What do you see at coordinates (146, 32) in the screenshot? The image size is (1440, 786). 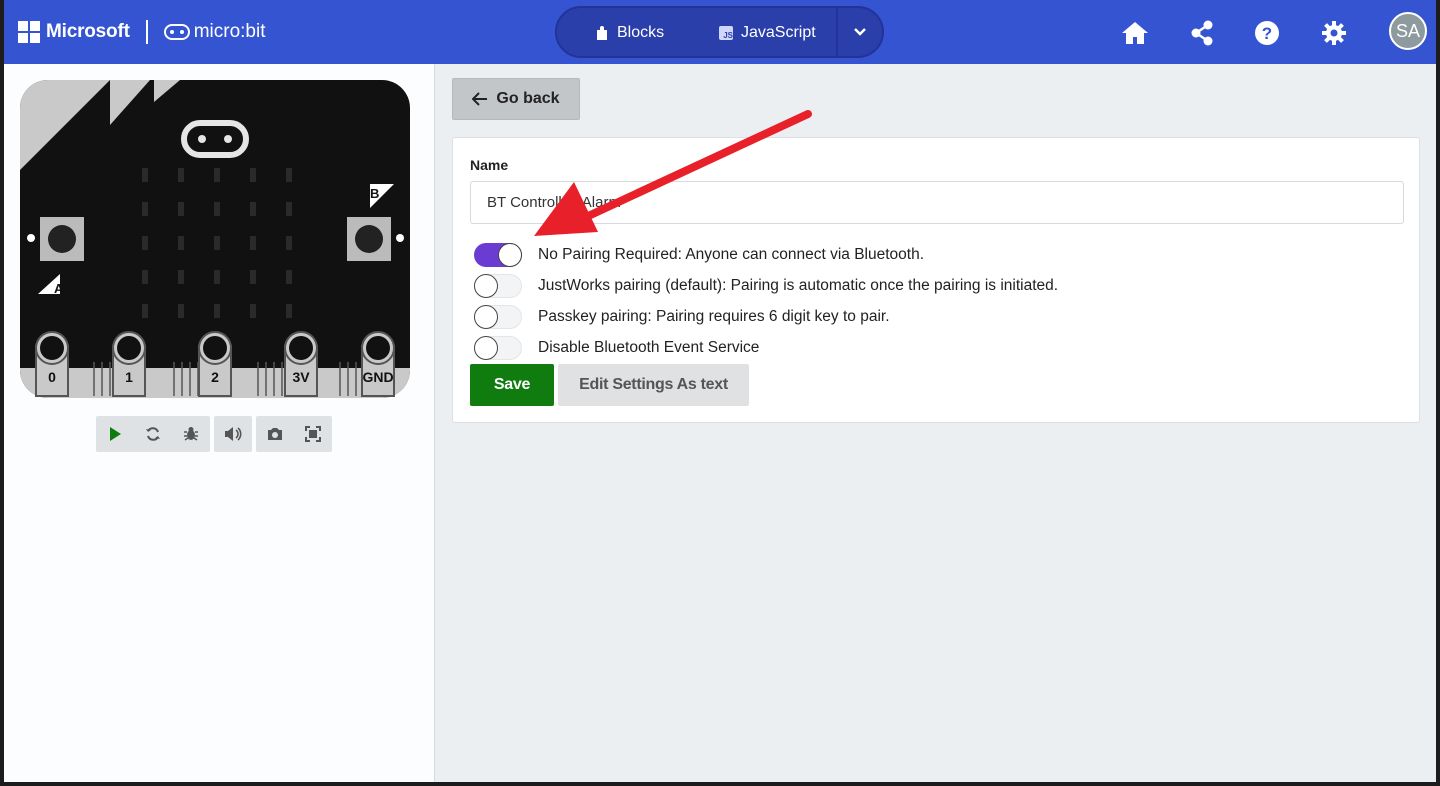 I see `brand-divider` at bounding box center [146, 32].